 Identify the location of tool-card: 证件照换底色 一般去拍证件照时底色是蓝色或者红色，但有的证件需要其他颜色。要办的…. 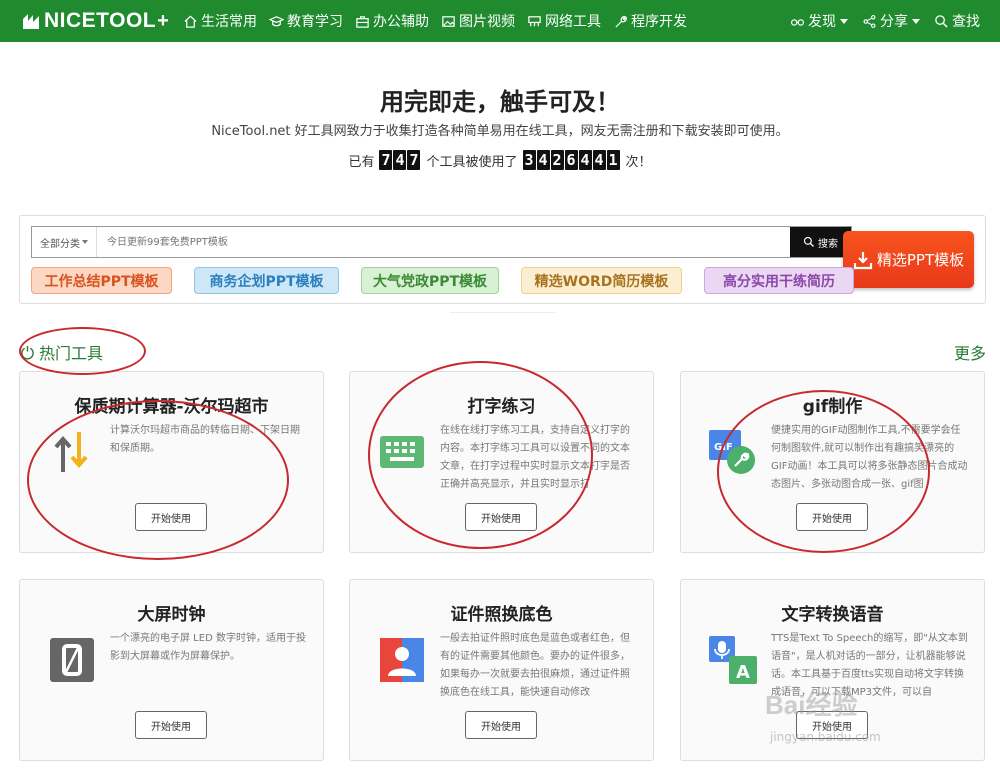
(501, 670).